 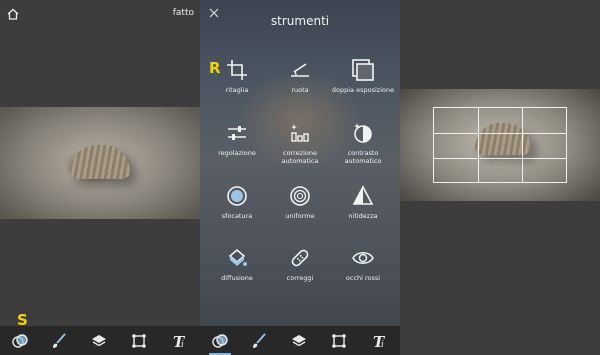 What do you see at coordinates (363, 216) in the screenshot?
I see `tool-label: nitidezza` at bounding box center [363, 216].